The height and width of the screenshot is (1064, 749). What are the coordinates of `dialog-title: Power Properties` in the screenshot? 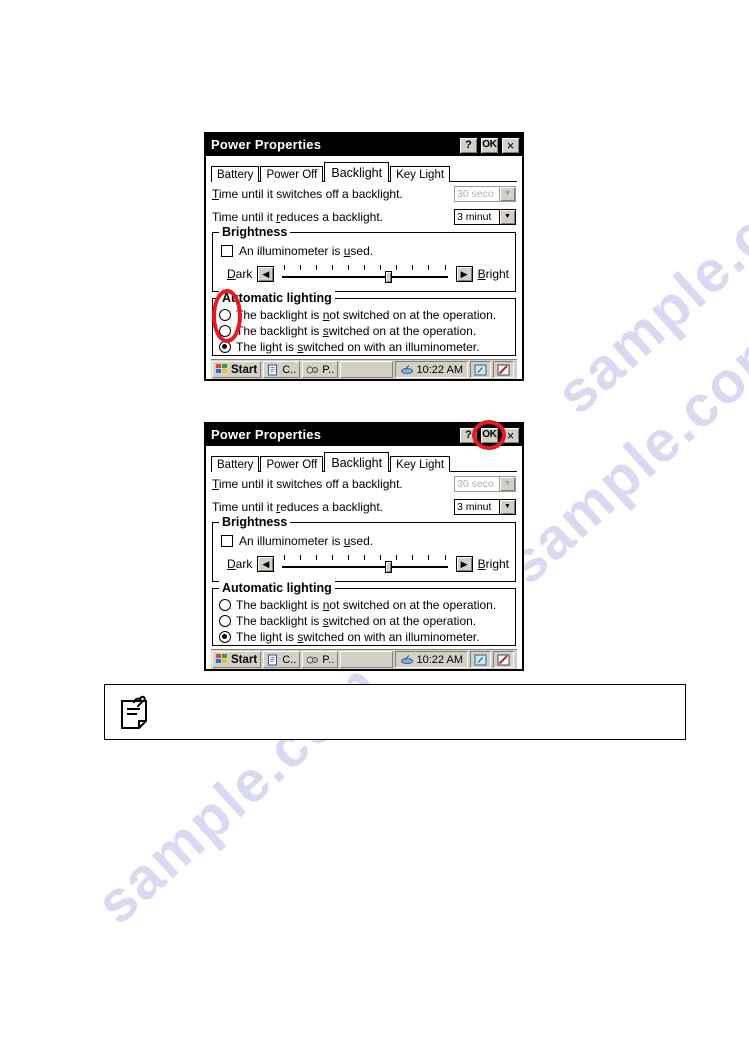 It's located at (266, 144).